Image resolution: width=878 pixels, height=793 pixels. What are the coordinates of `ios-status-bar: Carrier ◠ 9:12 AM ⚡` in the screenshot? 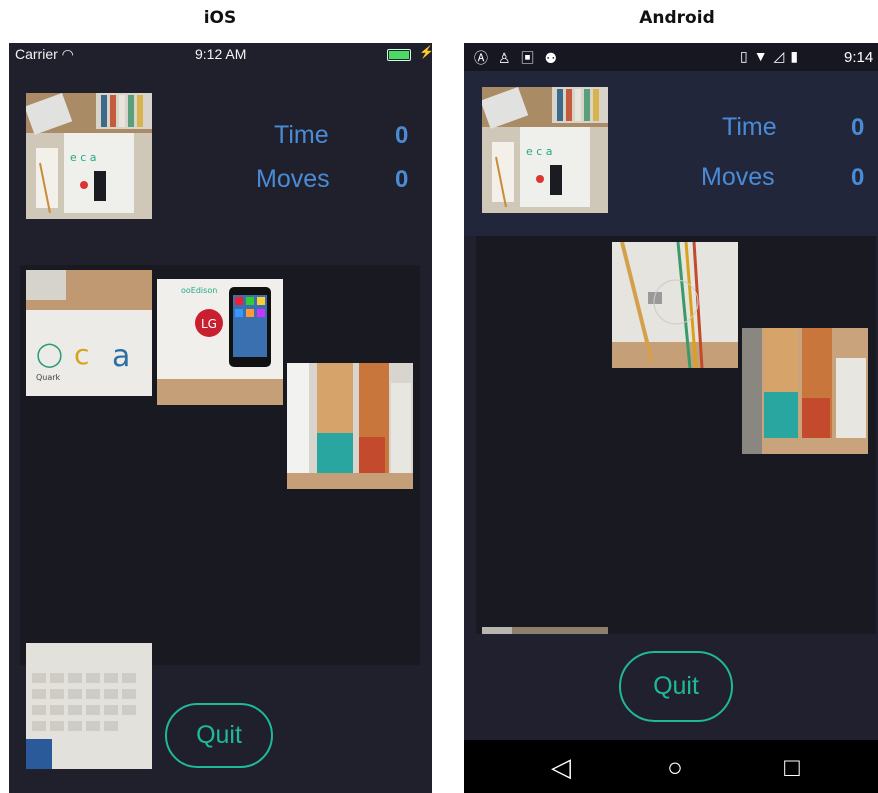 It's located at (220, 54).